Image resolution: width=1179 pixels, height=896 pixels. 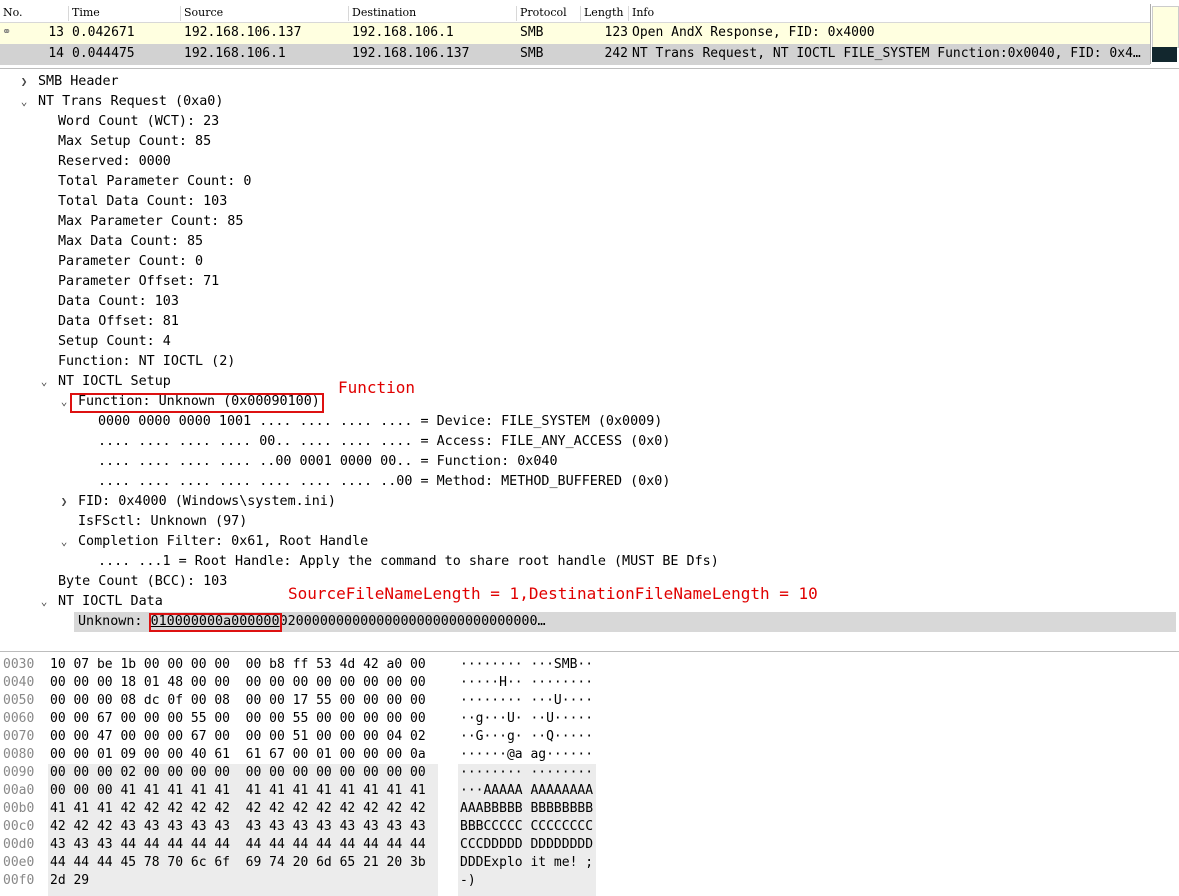 I want to click on bytes-row: 00f0 2d 29 -), so click(x=589, y=881).